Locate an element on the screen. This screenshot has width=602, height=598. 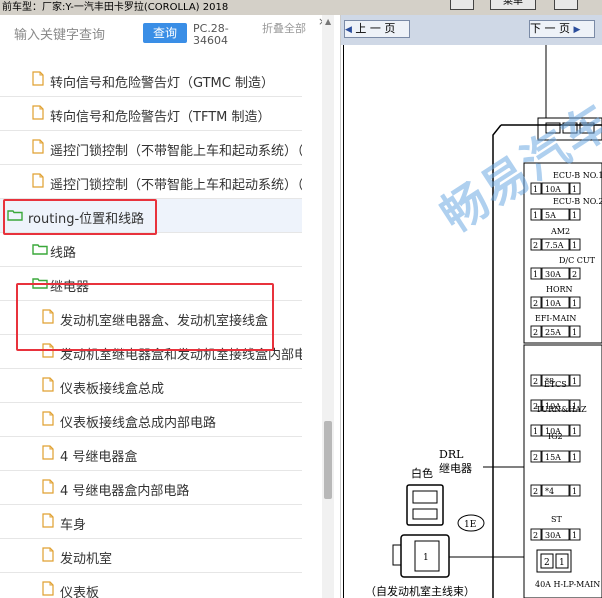
label-ecu-b-no2: ECU-B NO.2 is located at coordinates (577, 201).